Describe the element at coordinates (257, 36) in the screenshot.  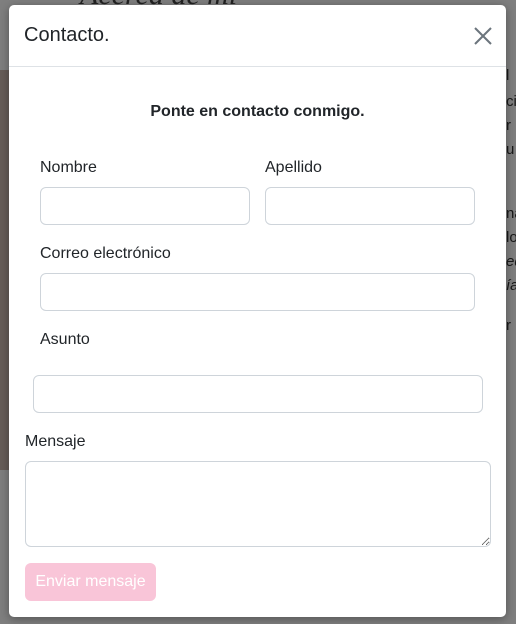
I see `modal-header: Contacto.` at that location.